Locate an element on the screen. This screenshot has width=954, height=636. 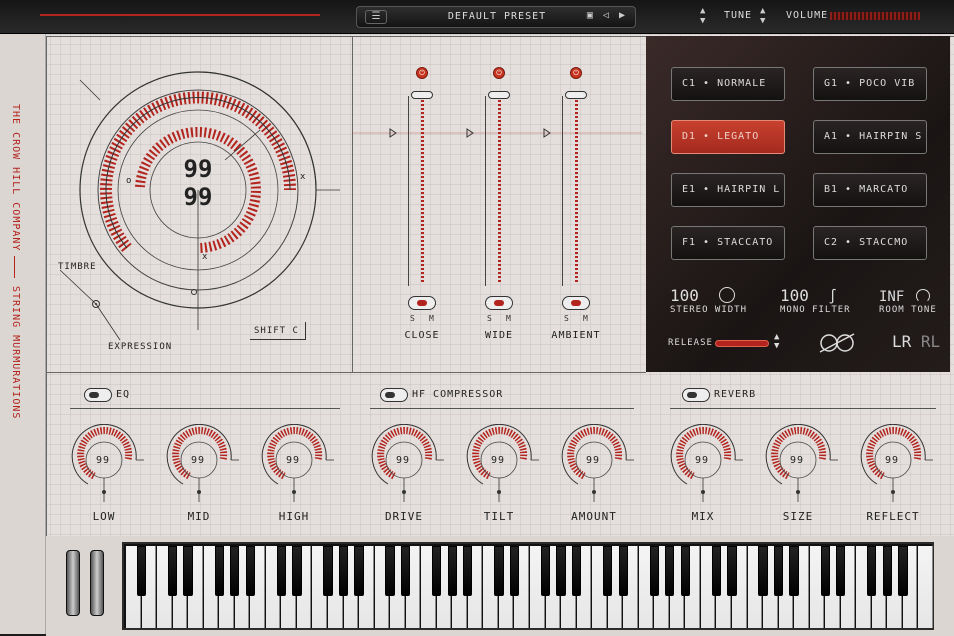
ambient-s-label: S is located at coordinates (567, 318).